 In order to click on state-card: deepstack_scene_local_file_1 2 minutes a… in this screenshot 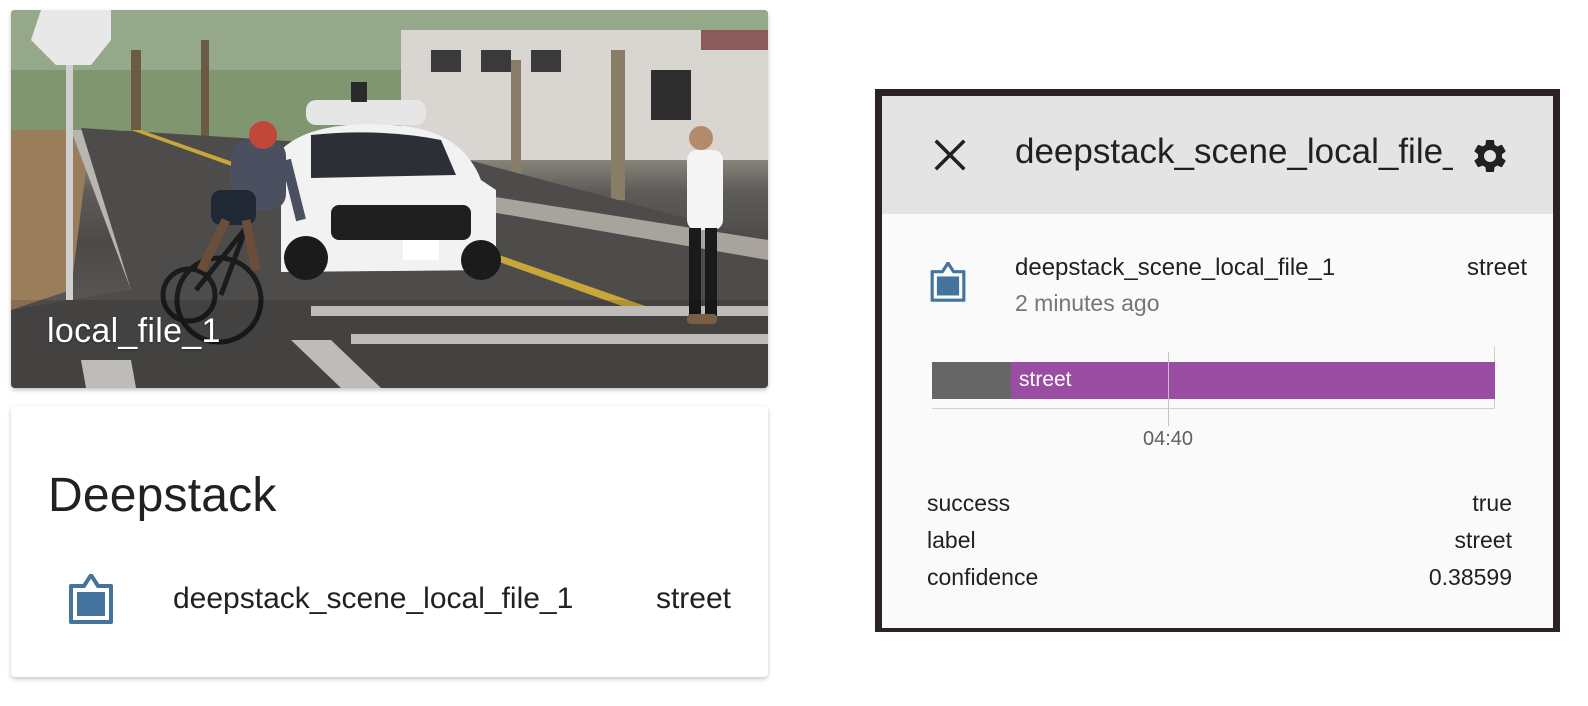, I will do `click(1217, 283)`.